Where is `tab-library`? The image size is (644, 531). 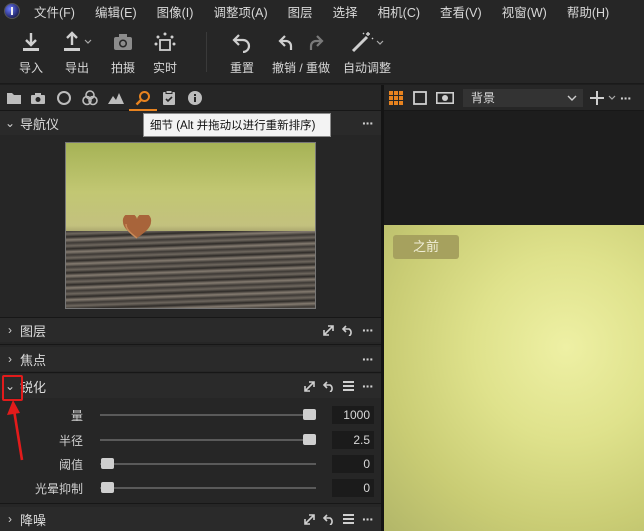 tab-library is located at coordinates (14, 98).